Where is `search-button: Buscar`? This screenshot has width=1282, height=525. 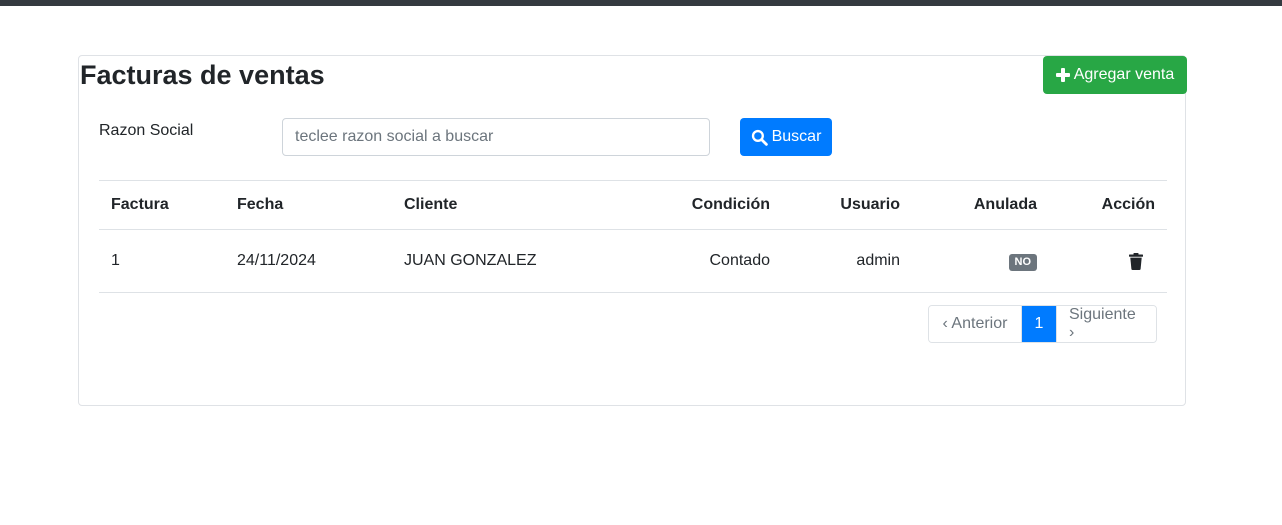 search-button: Buscar is located at coordinates (786, 137).